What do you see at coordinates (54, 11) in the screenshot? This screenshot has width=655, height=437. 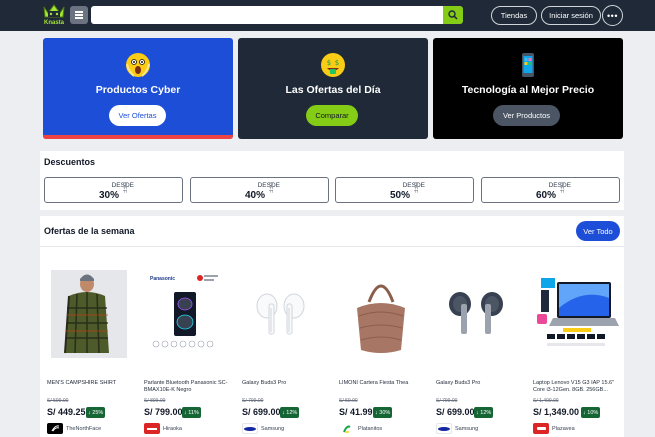 I see `crown-icon` at bounding box center [54, 11].